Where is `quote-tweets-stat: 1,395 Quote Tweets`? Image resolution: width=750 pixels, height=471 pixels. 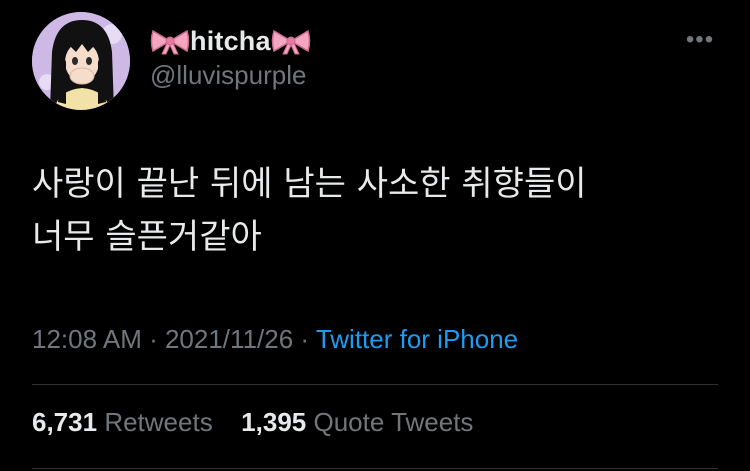
quote-tweets-stat: 1,395 Quote Tweets is located at coordinates (357, 422).